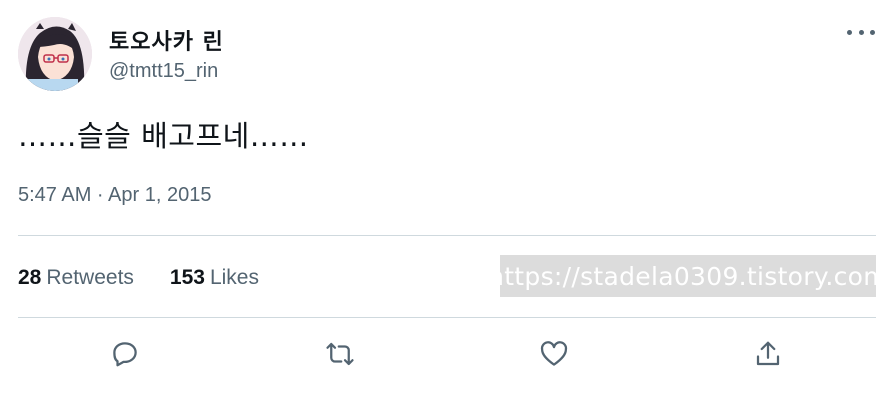  I want to click on tweet-actions, so click(447, 356).